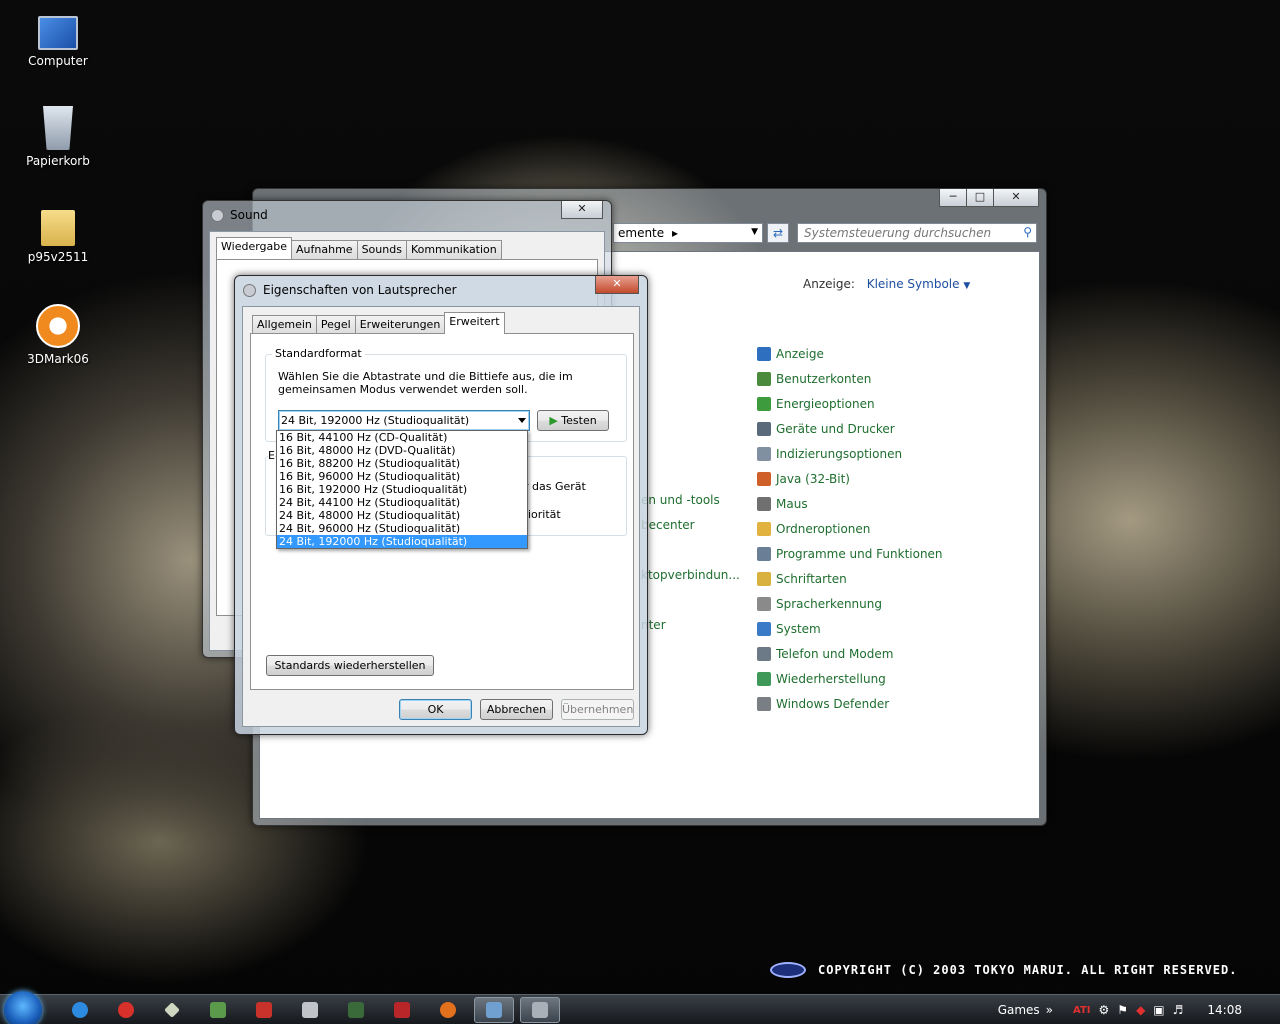 This screenshot has height=1024, width=1280. Describe the element at coordinates (435, 709) in the screenshot. I see `ok-button: OK` at that location.